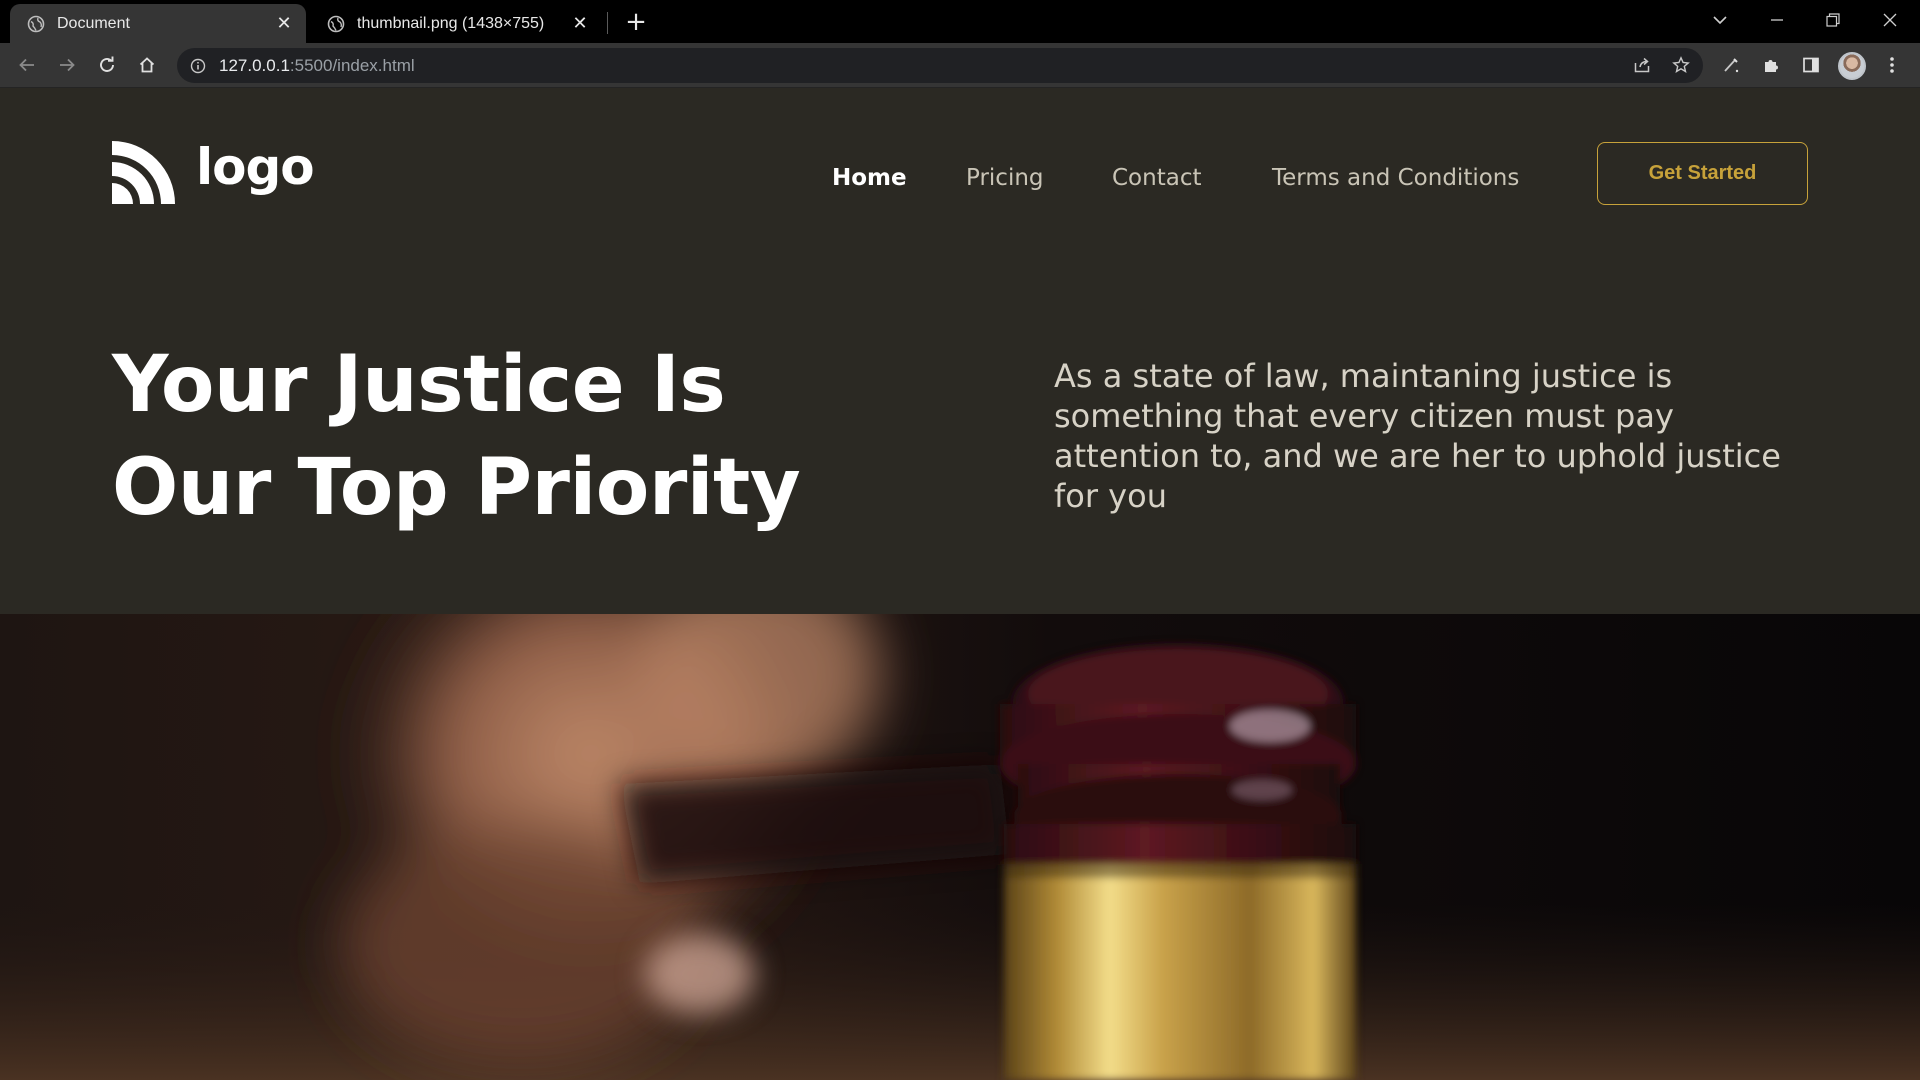 The image size is (1920, 1080). Describe the element at coordinates (607, 23) in the screenshot. I see `tab-separator` at that location.